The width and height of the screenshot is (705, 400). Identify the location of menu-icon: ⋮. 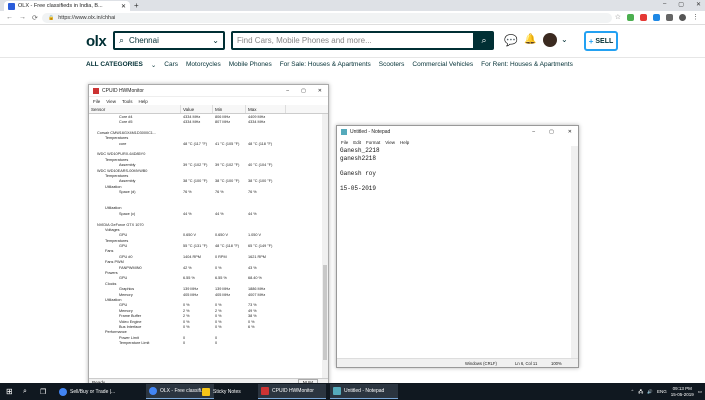
(695, 17).